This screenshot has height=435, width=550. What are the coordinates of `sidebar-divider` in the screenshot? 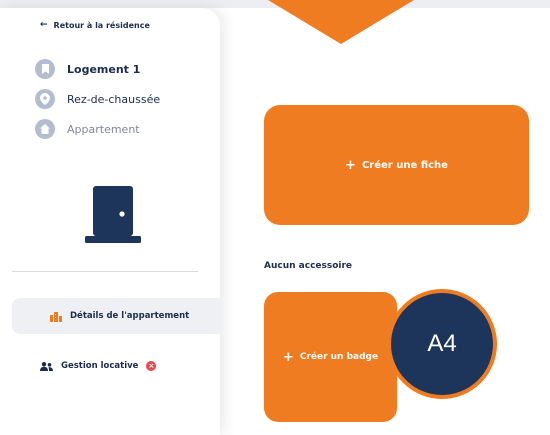 It's located at (105, 271).